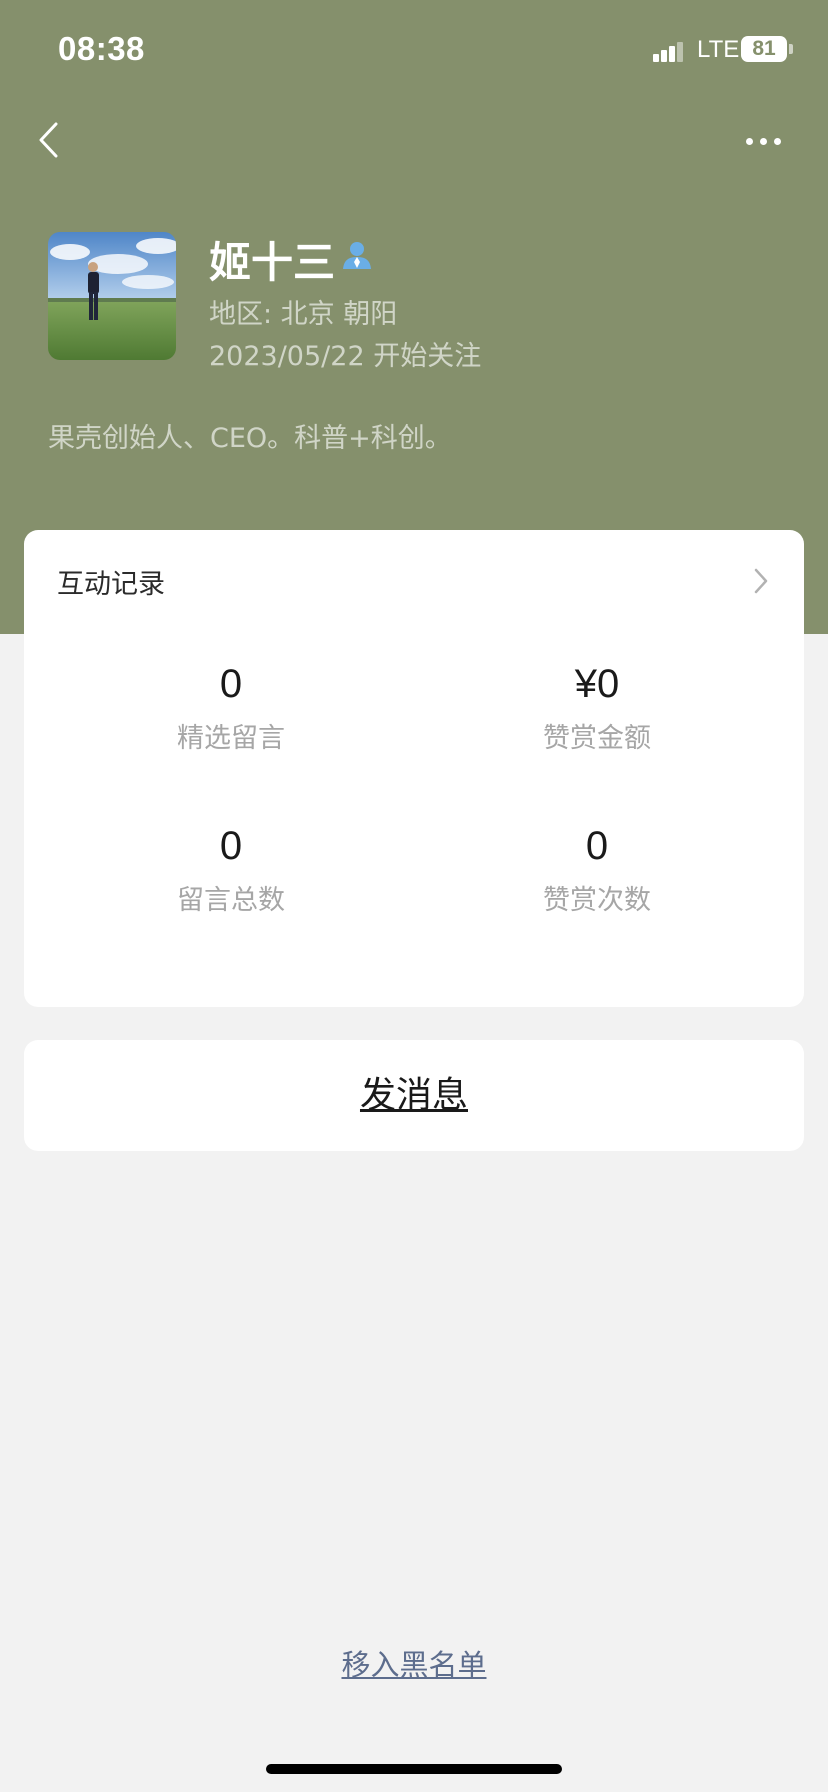 Image resolution: width=828 pixels, height=1792 pixels. What do you see at coordinates (597, 707) in the screenshot?
I see `stat-tip-amount: ¥0 赞赏金额` at bounding box center [597, 707].